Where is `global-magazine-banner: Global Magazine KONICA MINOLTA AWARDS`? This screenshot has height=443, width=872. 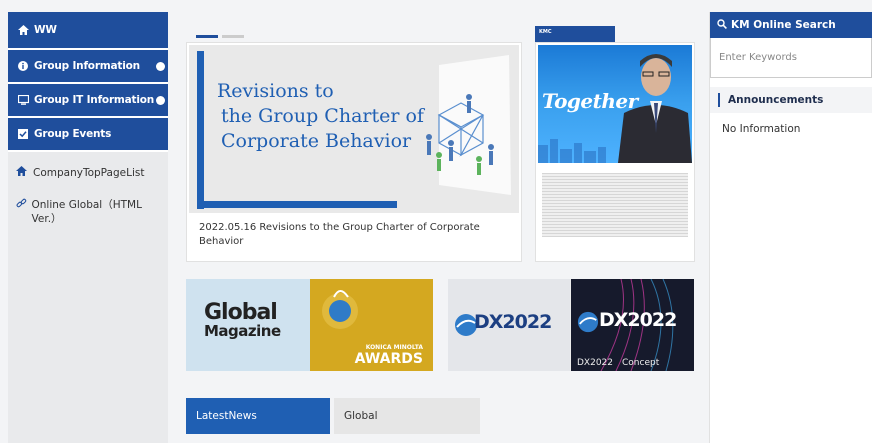 global-magazine-banner: Global Magazine KONICA MINOLTA AWARDS is located at coordinates (309, 325).